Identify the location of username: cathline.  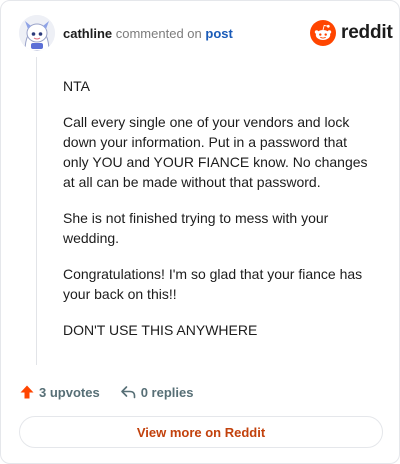
(87, 33).